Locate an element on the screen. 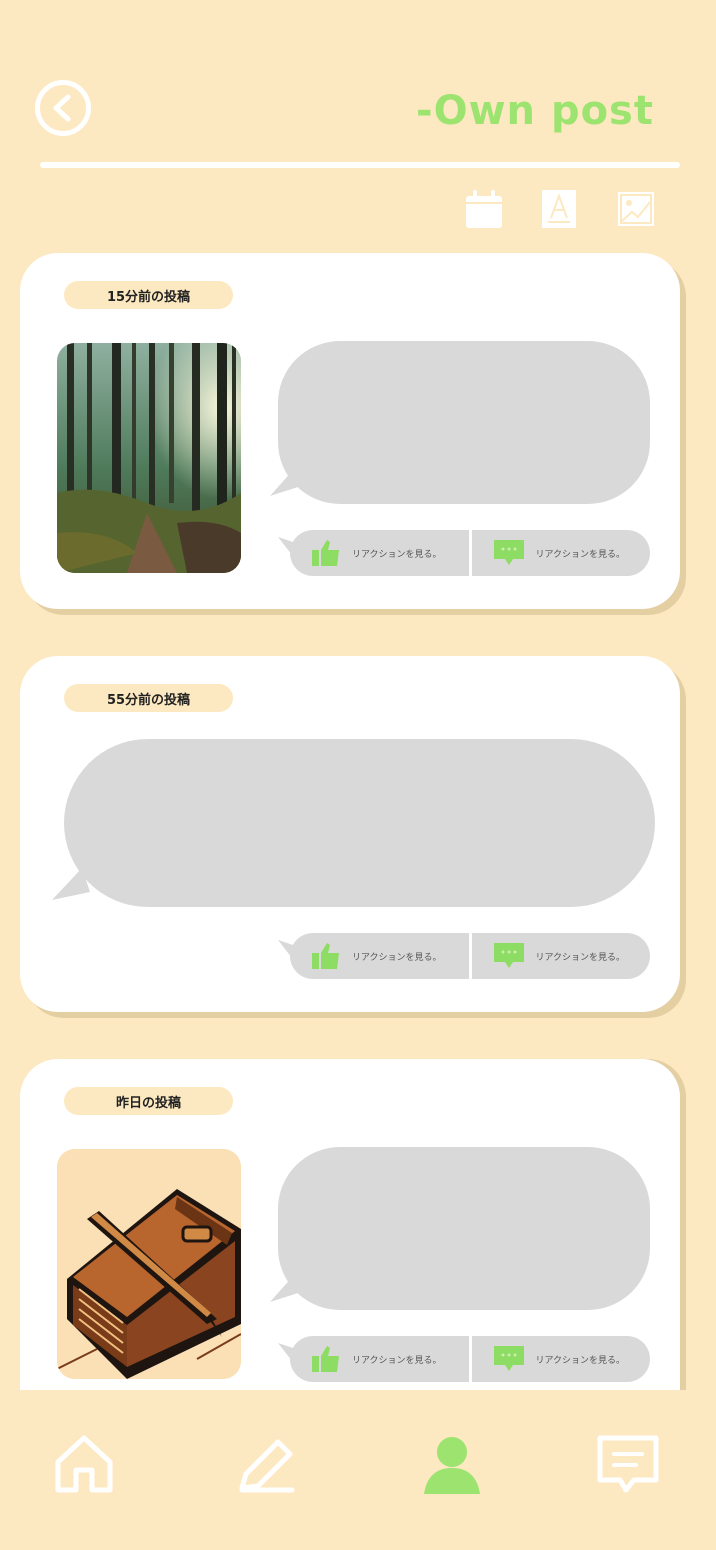 The image size is (716, 1550). text-icon is located at coordinates (560, 209).